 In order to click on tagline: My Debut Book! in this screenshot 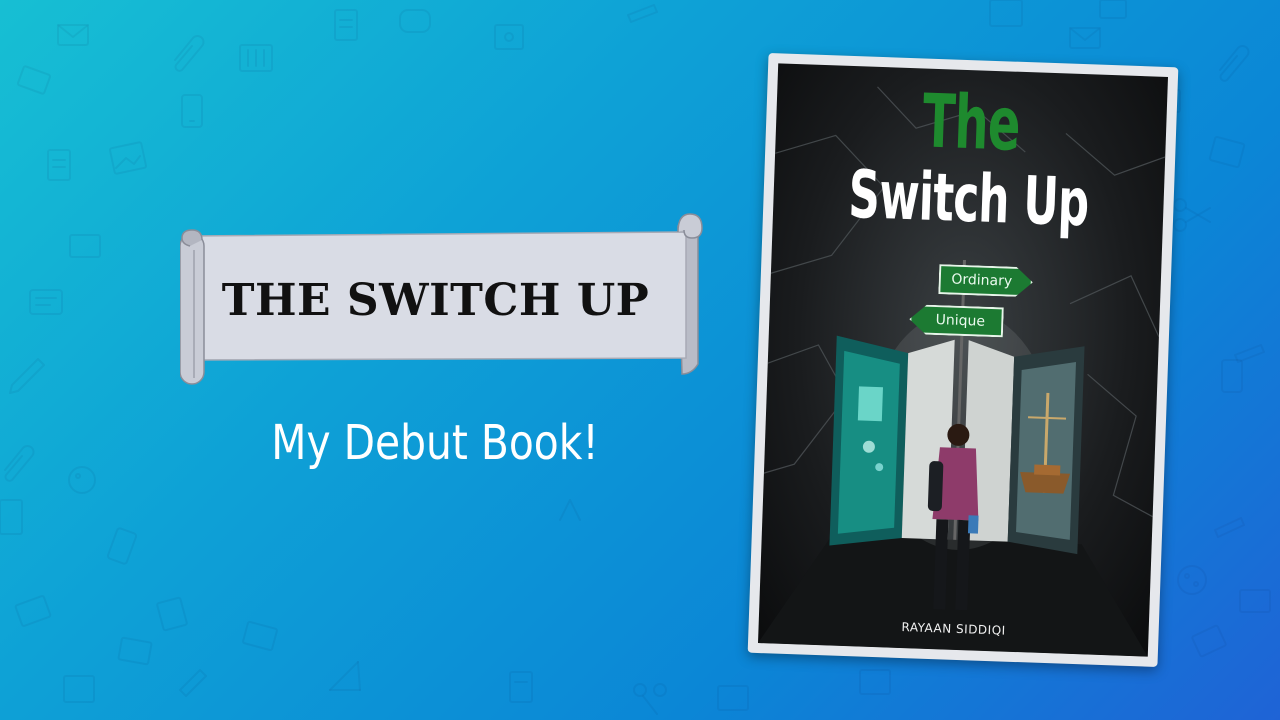, I will do `click(435, 443)`.